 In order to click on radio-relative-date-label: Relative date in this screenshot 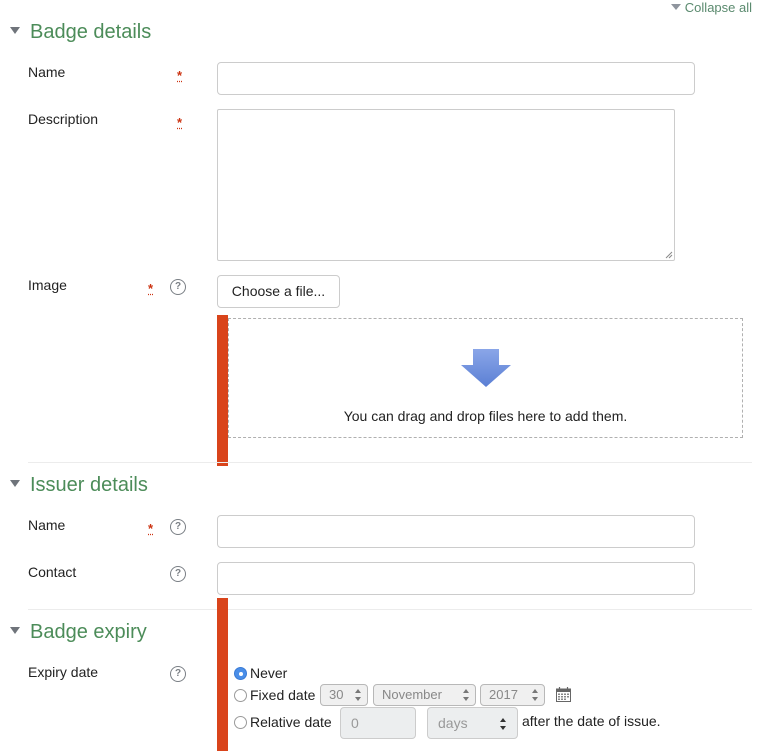, I will do `click(291, 722)`.